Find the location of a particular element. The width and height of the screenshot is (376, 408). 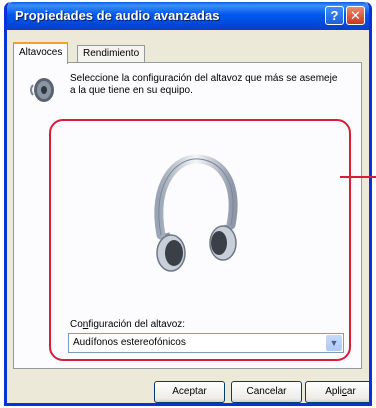

callout-line is located at coordinates (358, 177).